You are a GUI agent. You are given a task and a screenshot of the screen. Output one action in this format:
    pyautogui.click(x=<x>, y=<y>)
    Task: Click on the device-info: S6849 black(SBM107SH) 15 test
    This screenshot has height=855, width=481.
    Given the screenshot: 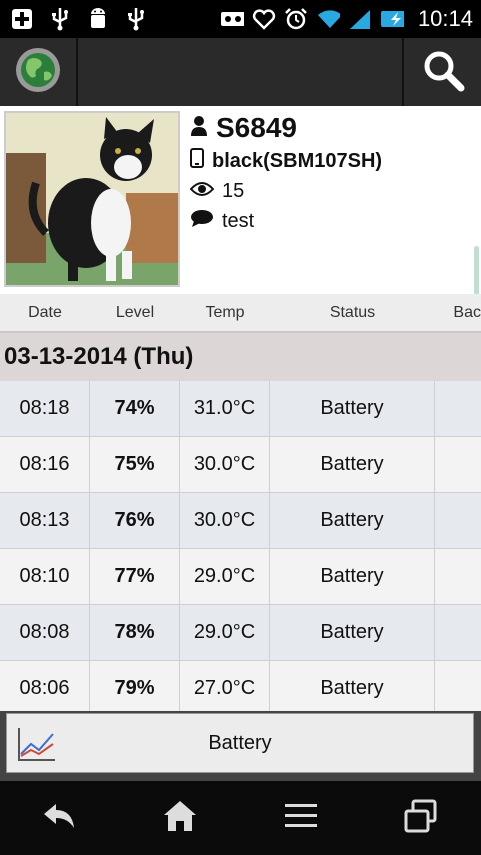 What is the action you would take?
    pyautogui.click(x=285, y=169)
    